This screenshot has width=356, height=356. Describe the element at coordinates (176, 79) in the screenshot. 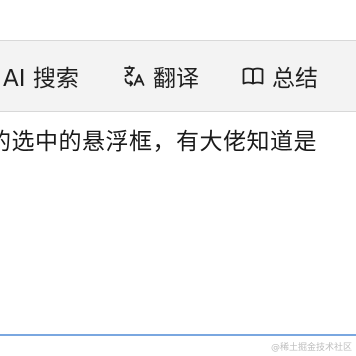

I see `translate-label: 翻译` at that location.